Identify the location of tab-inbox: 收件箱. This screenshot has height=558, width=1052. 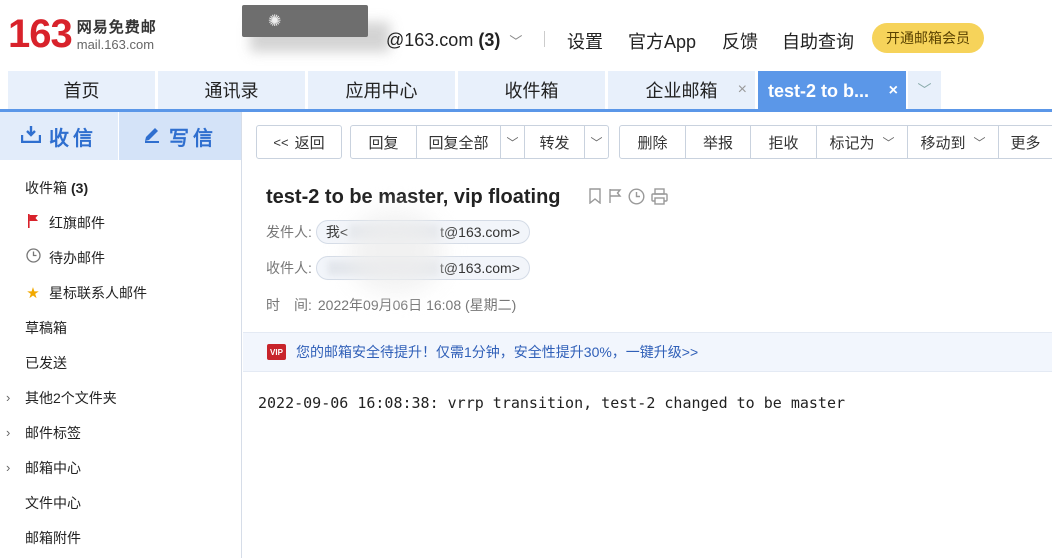
(531, 90).